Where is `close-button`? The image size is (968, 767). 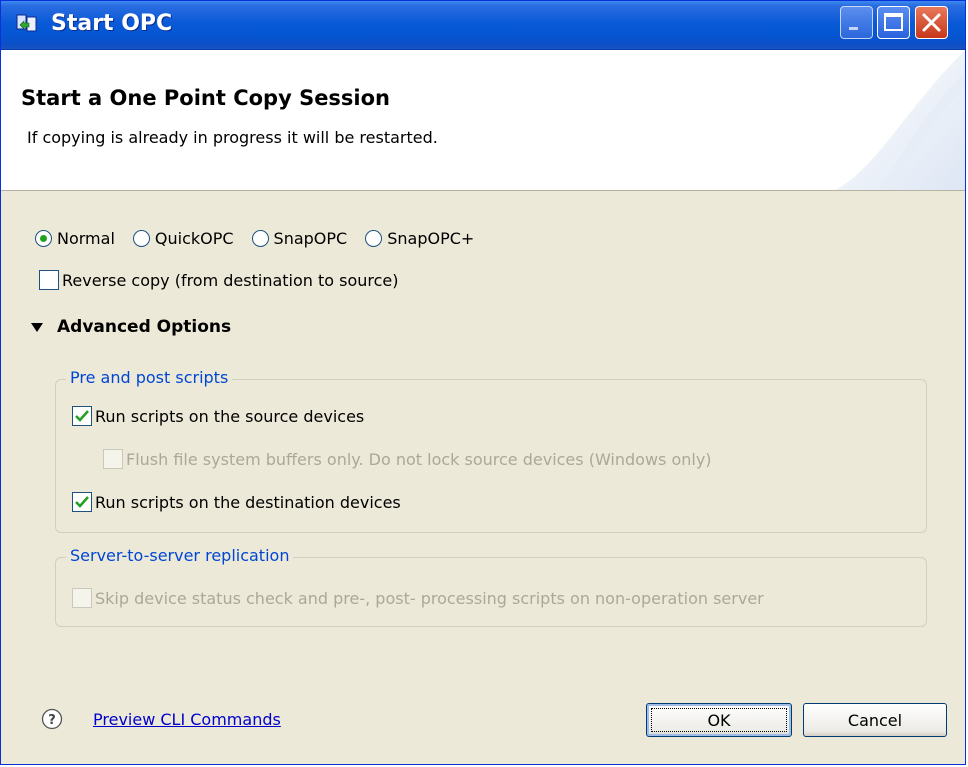
close-button is located at coordinates (931, 22).